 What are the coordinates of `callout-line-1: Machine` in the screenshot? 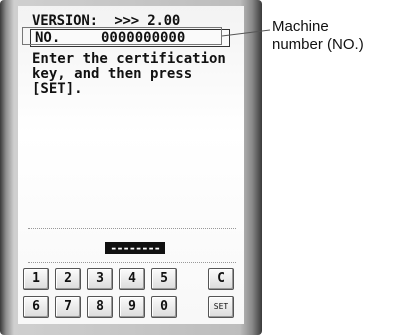 It's located at (300, 26).